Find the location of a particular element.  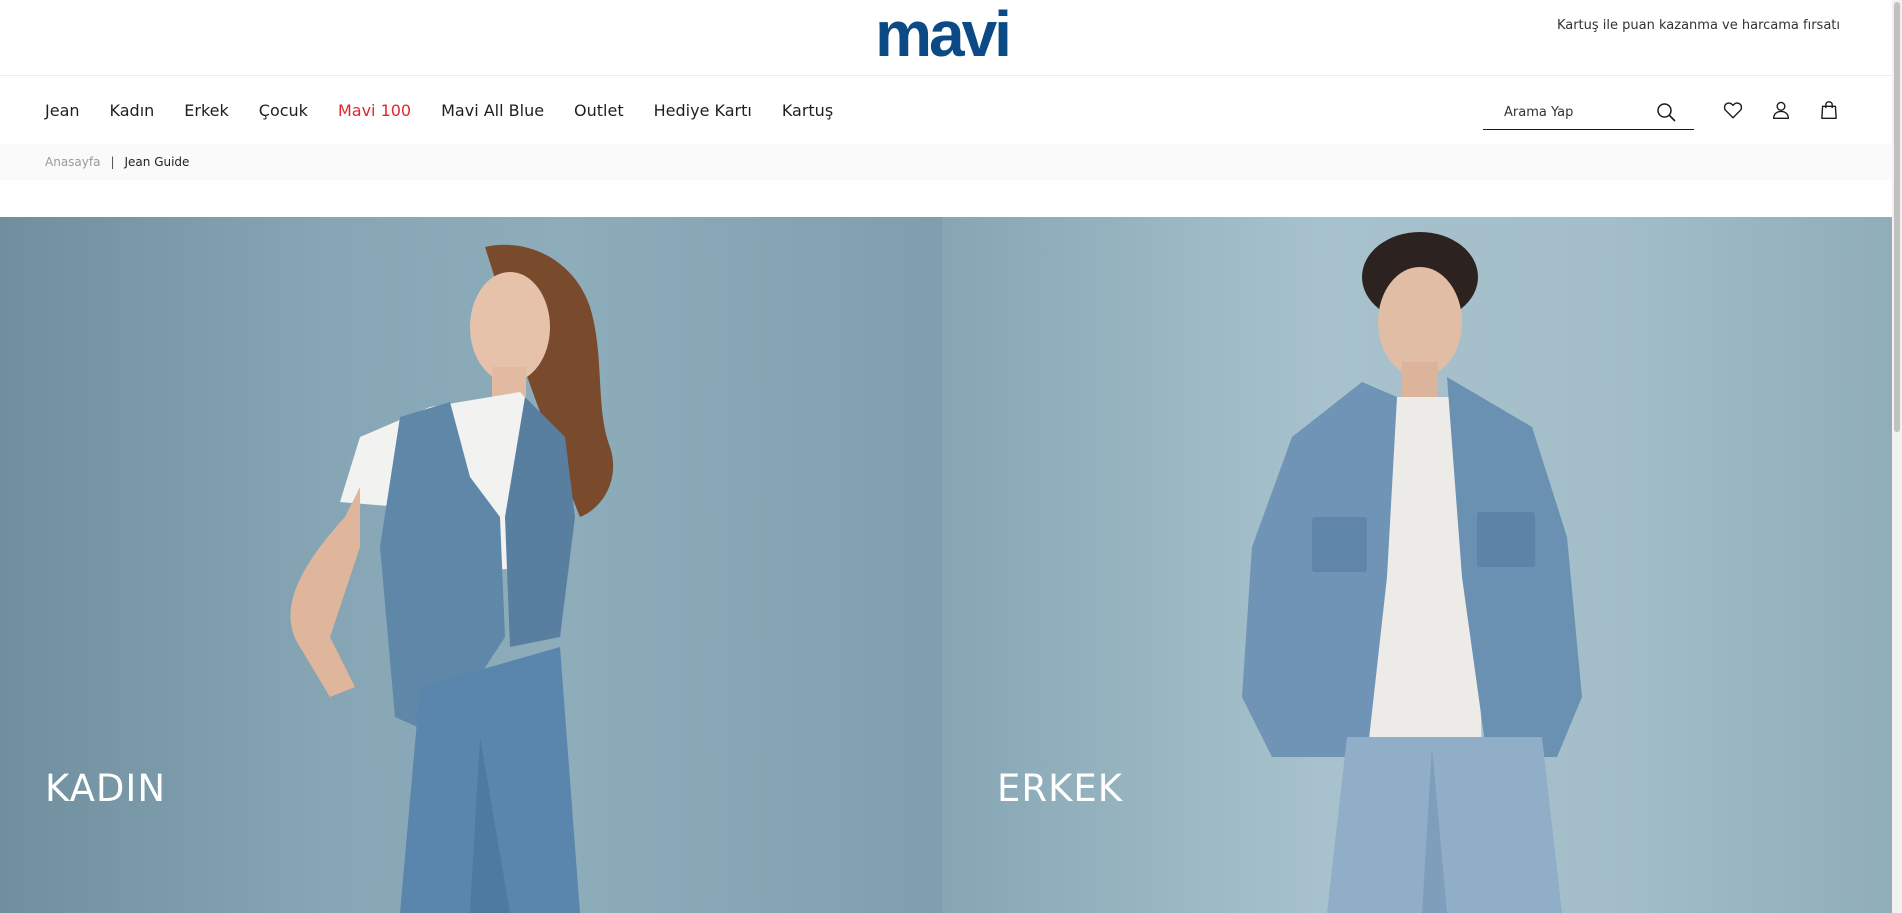

nav-item-hediye-karti: Hediye Kartı is located at coordinates (703, 110).